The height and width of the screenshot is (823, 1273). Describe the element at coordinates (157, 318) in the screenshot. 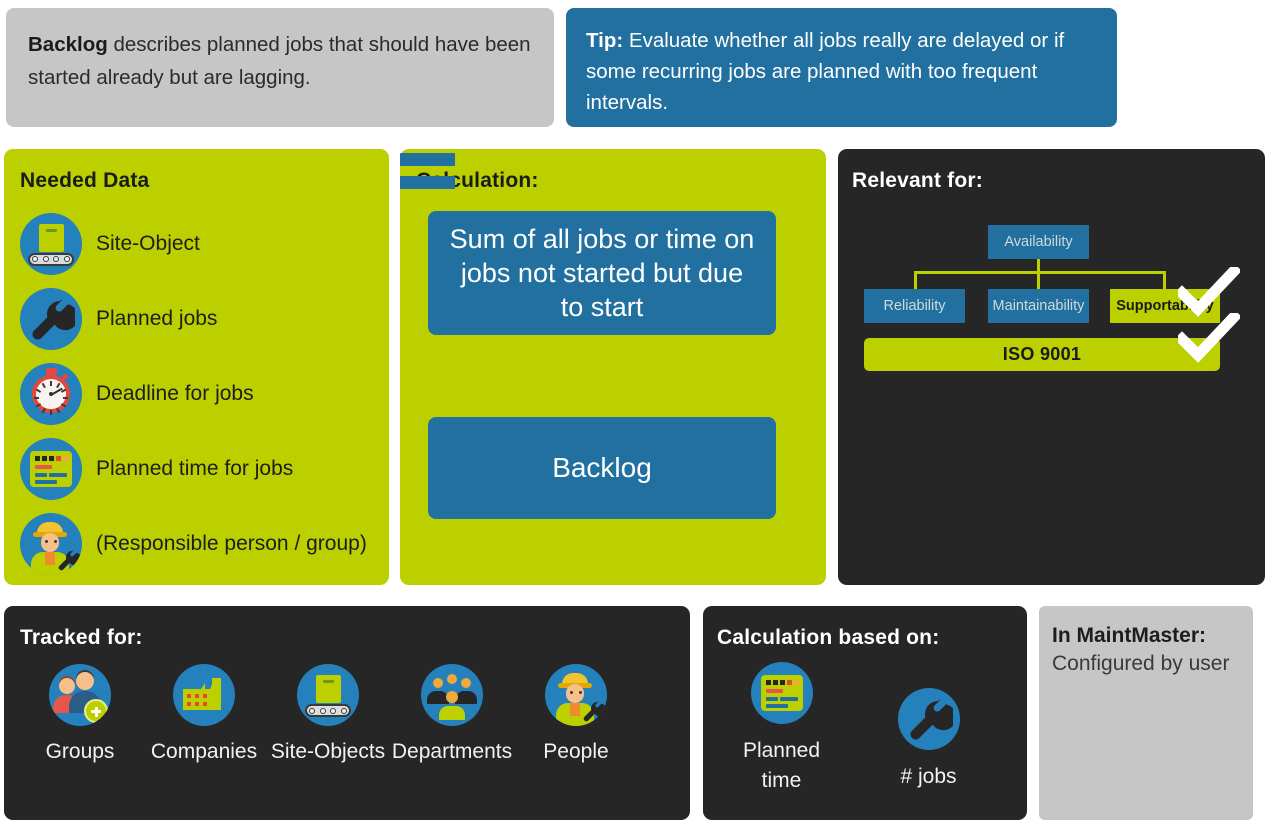

I see `list-item-label: Planned jobs` at that location.